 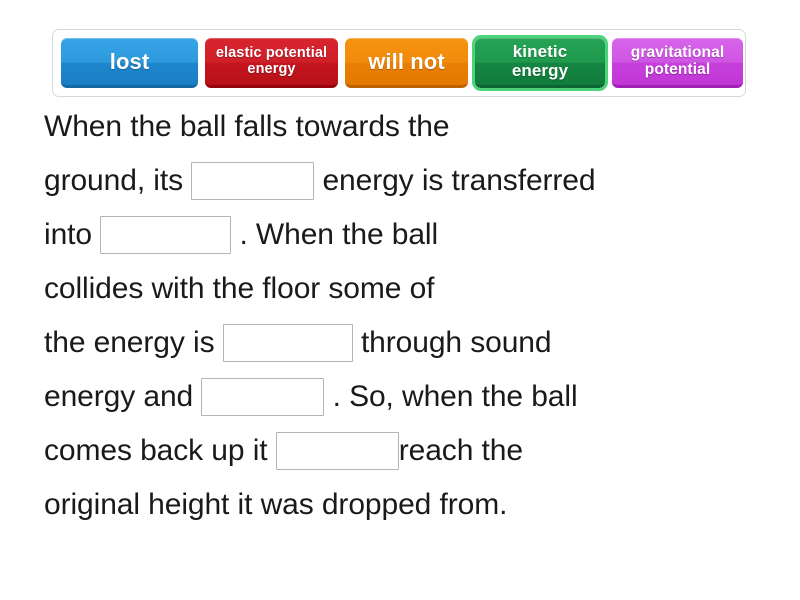 I want to click on sentence-line-7: comes back up it reach the, so click(x=409, y=451).